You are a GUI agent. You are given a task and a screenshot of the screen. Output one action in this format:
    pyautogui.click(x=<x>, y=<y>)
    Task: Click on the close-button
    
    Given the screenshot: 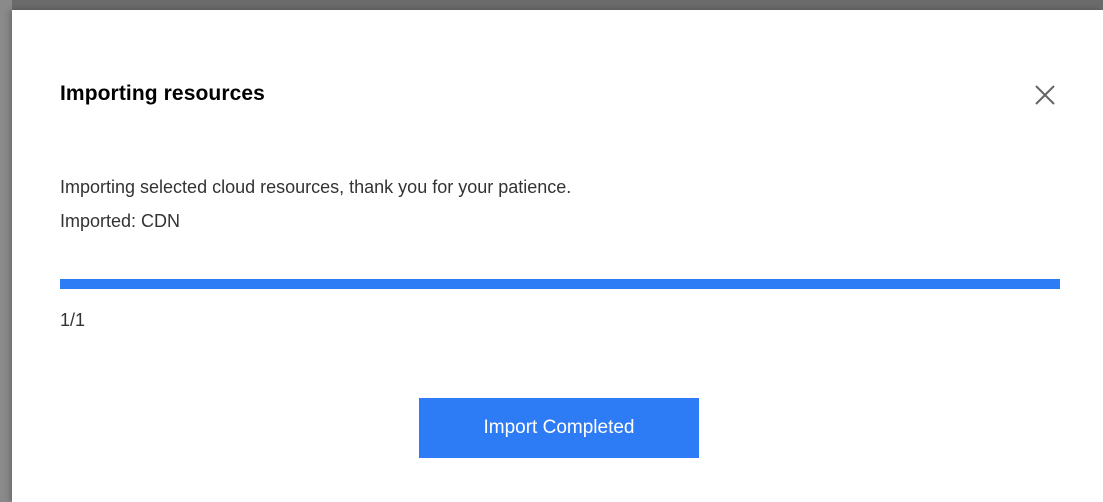 What is the action you would take?
    pyautogui.click(x=1045, y=95)
    